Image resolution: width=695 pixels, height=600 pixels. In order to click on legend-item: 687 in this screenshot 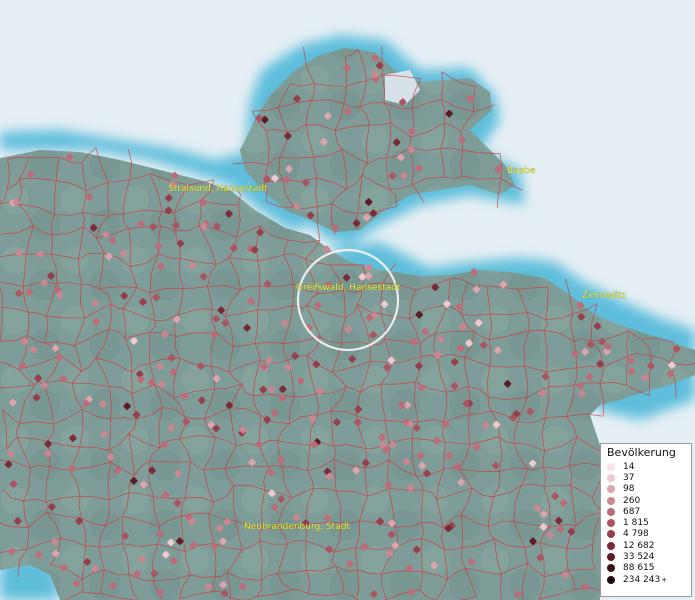, I will do `click(647, 511)`.